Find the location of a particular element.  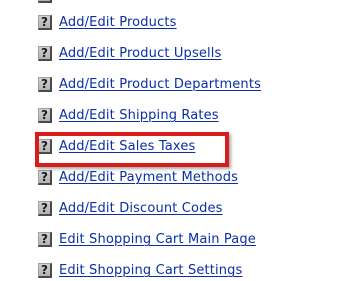

link-add-edit-discount-codes: Add/Edit Discount Codes is located at coordinates (141, 209).